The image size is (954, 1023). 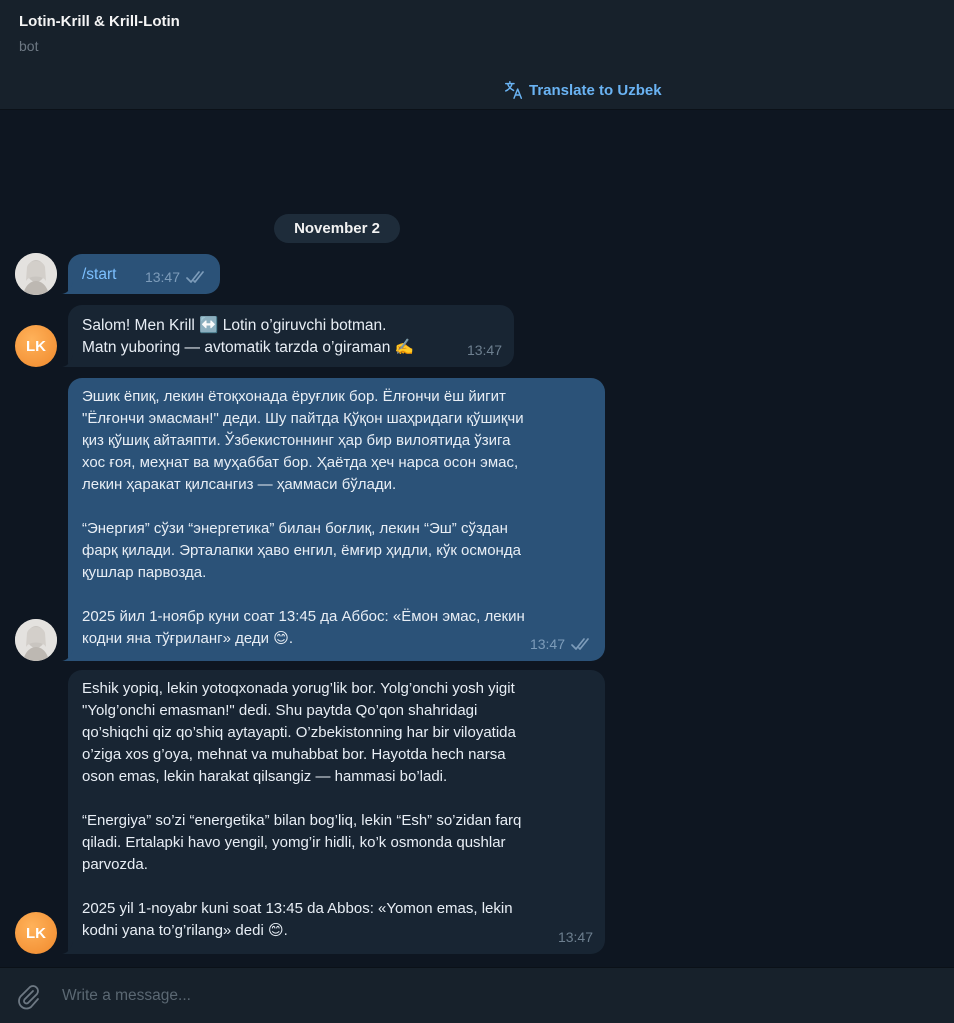 What do you see at coordinates (99, 21) in the screenshot?
I see `chat-title: Lotin-Krill & Krill-Lotin` at bounding box center [99, 21].